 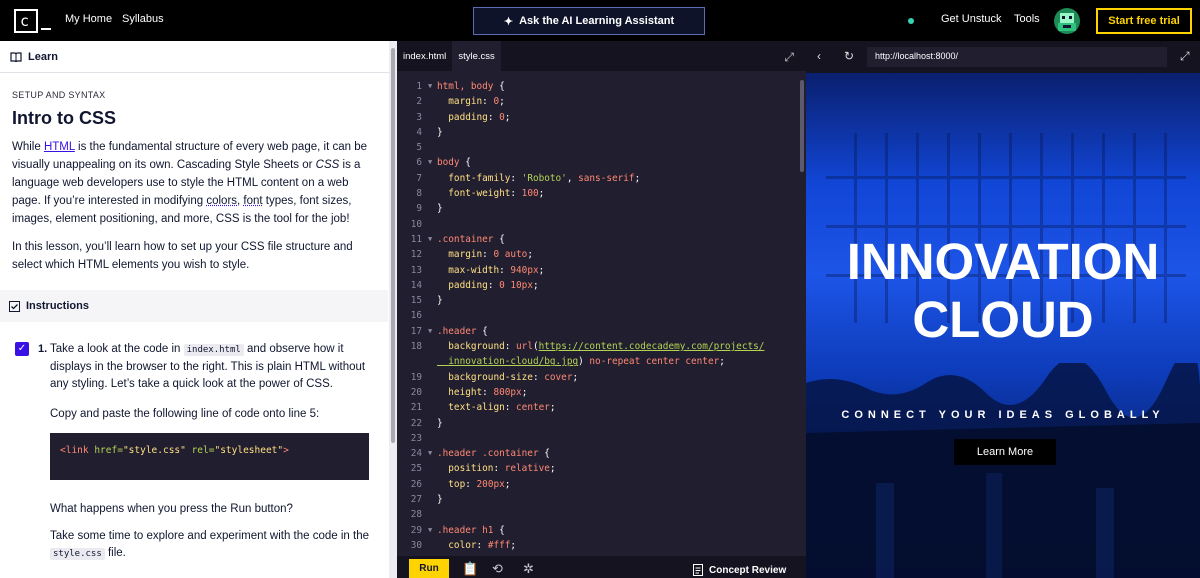 I want to click on code-token: ,, so click(x=572, y=178).